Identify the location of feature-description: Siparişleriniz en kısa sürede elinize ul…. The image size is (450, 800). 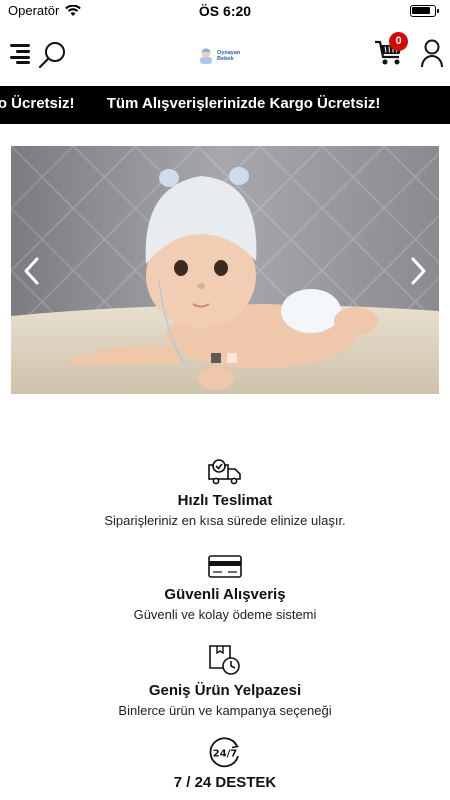
(225, 520).